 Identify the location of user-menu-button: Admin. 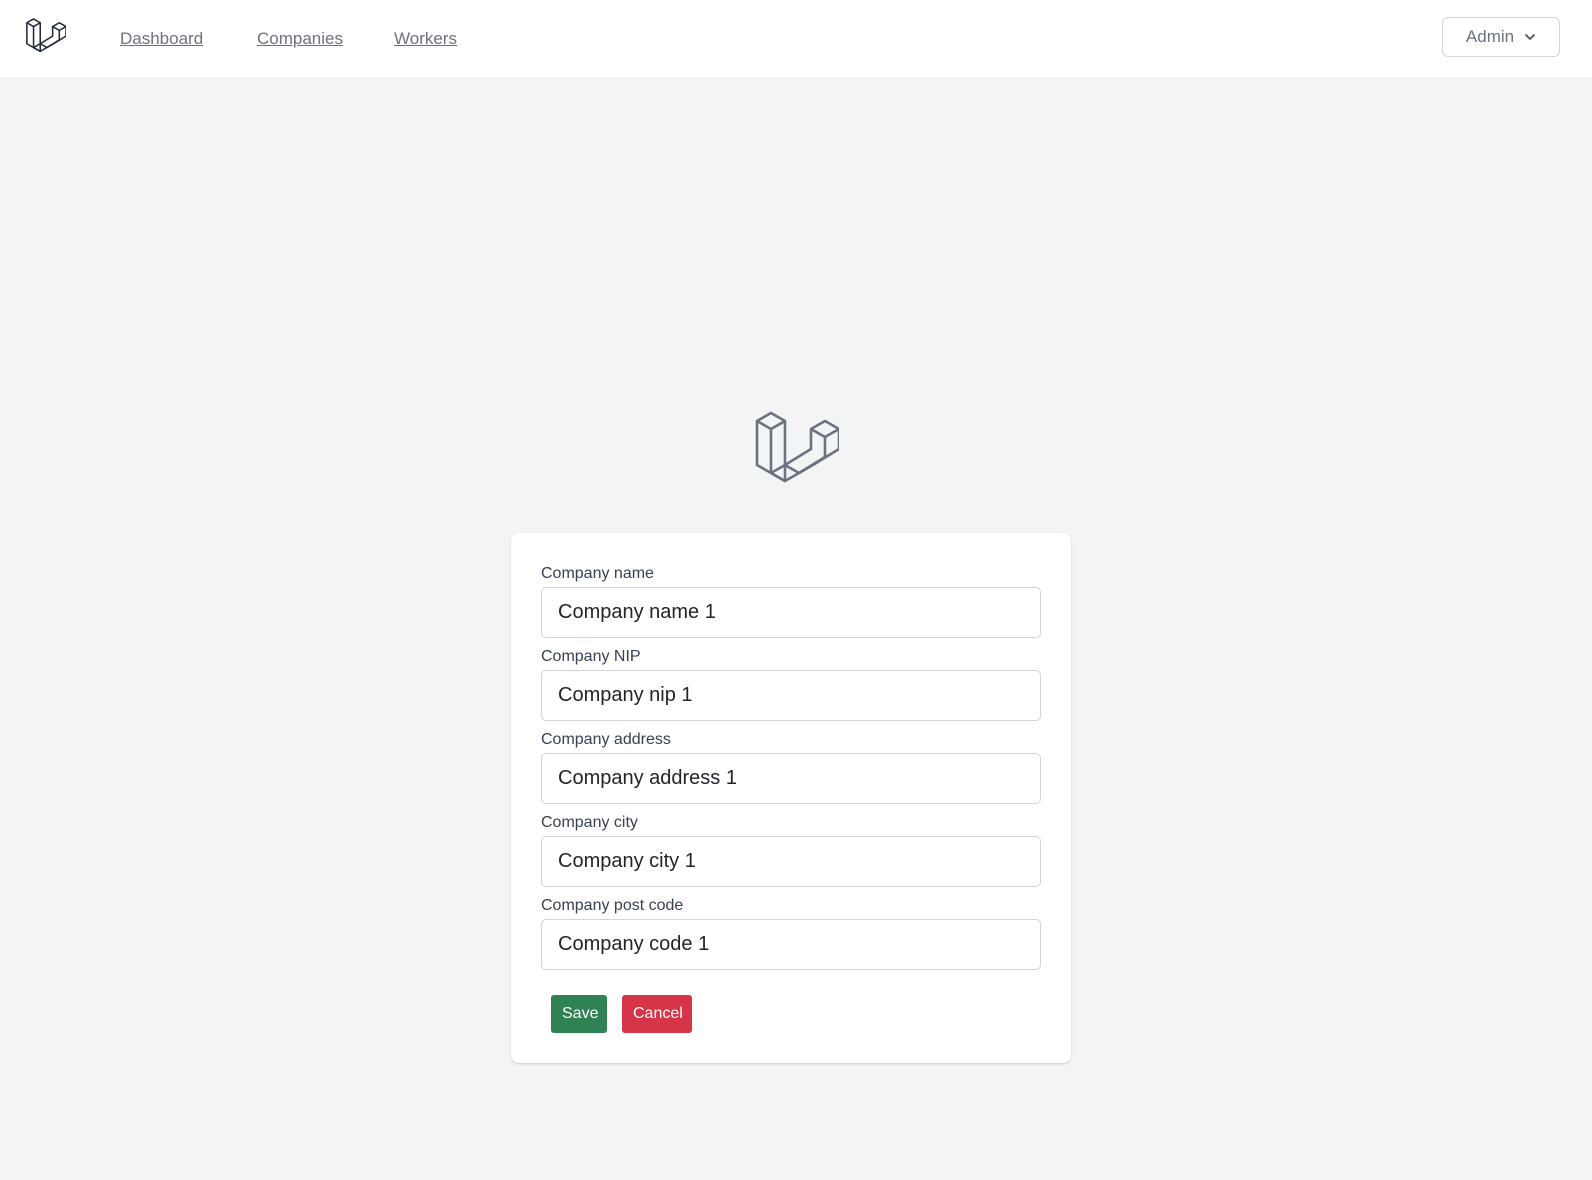
(1501, 37).